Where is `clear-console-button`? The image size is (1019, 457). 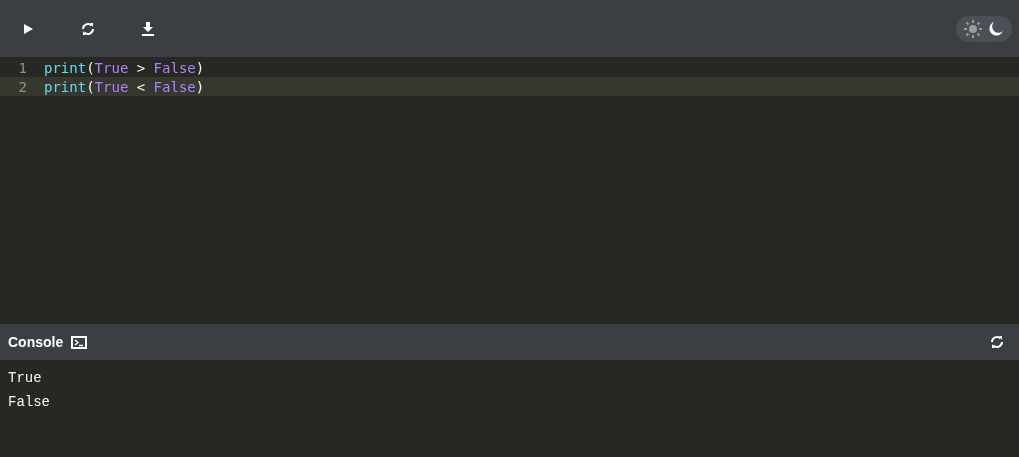
clear-console-button is located at coordinates (997, 342).